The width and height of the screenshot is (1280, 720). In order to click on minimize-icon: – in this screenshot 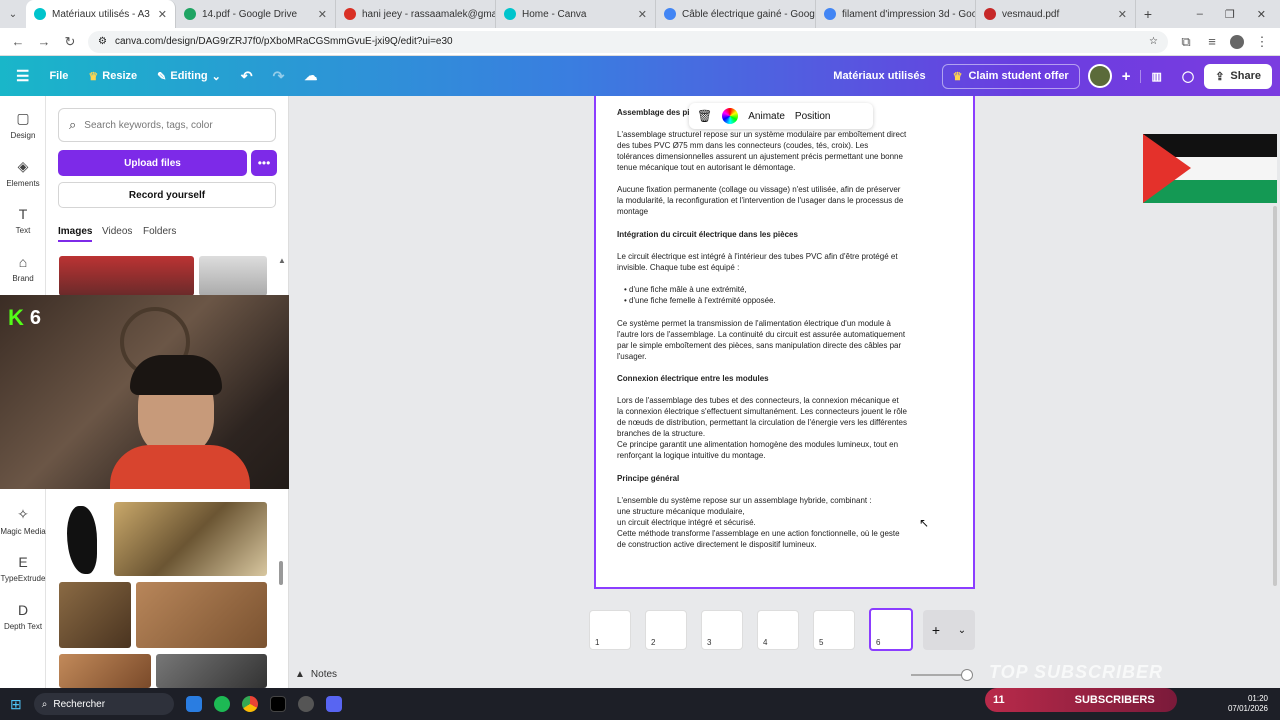, I will do `click(1200, 14)`.